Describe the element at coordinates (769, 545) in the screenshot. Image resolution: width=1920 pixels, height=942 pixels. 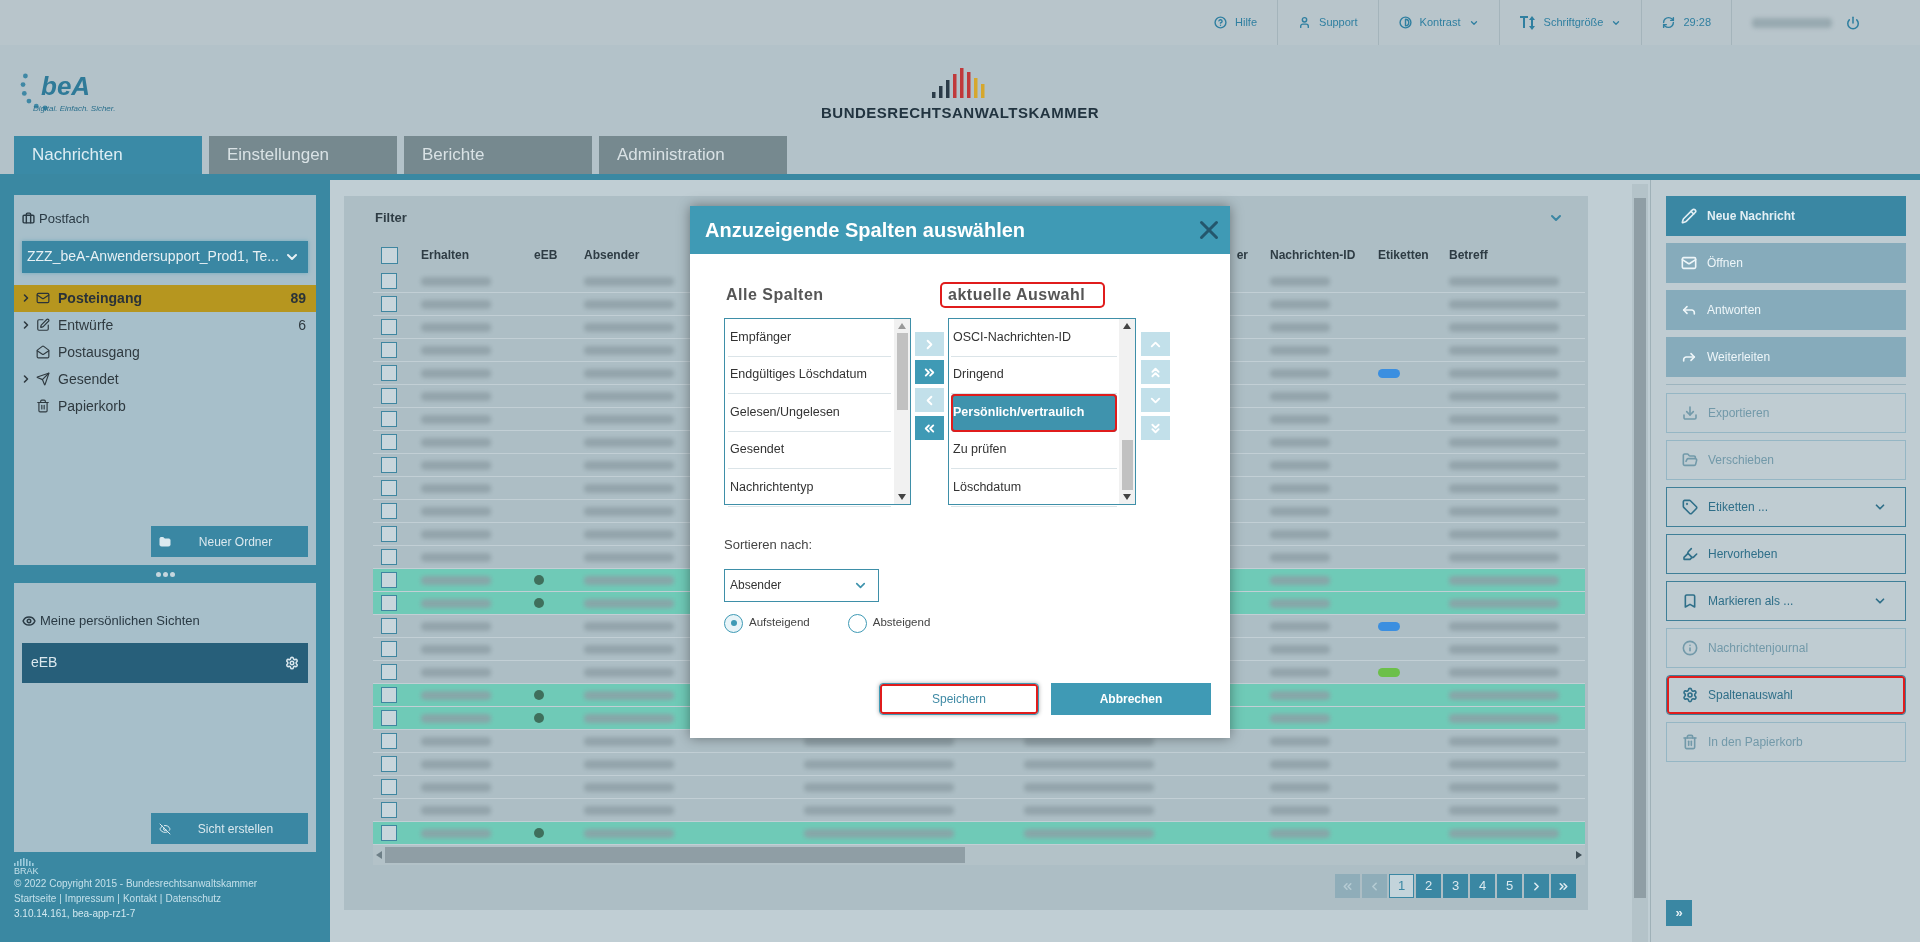
I see `sort-label: Sortieren nach:` at that location.